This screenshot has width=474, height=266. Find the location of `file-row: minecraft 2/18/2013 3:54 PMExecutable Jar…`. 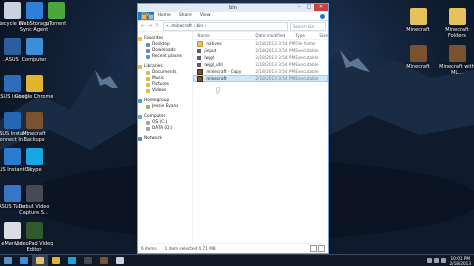

file-row: minecraft 2/18/2013 3:54 PMExecutable Jar… is located at coordinates (260, 78).